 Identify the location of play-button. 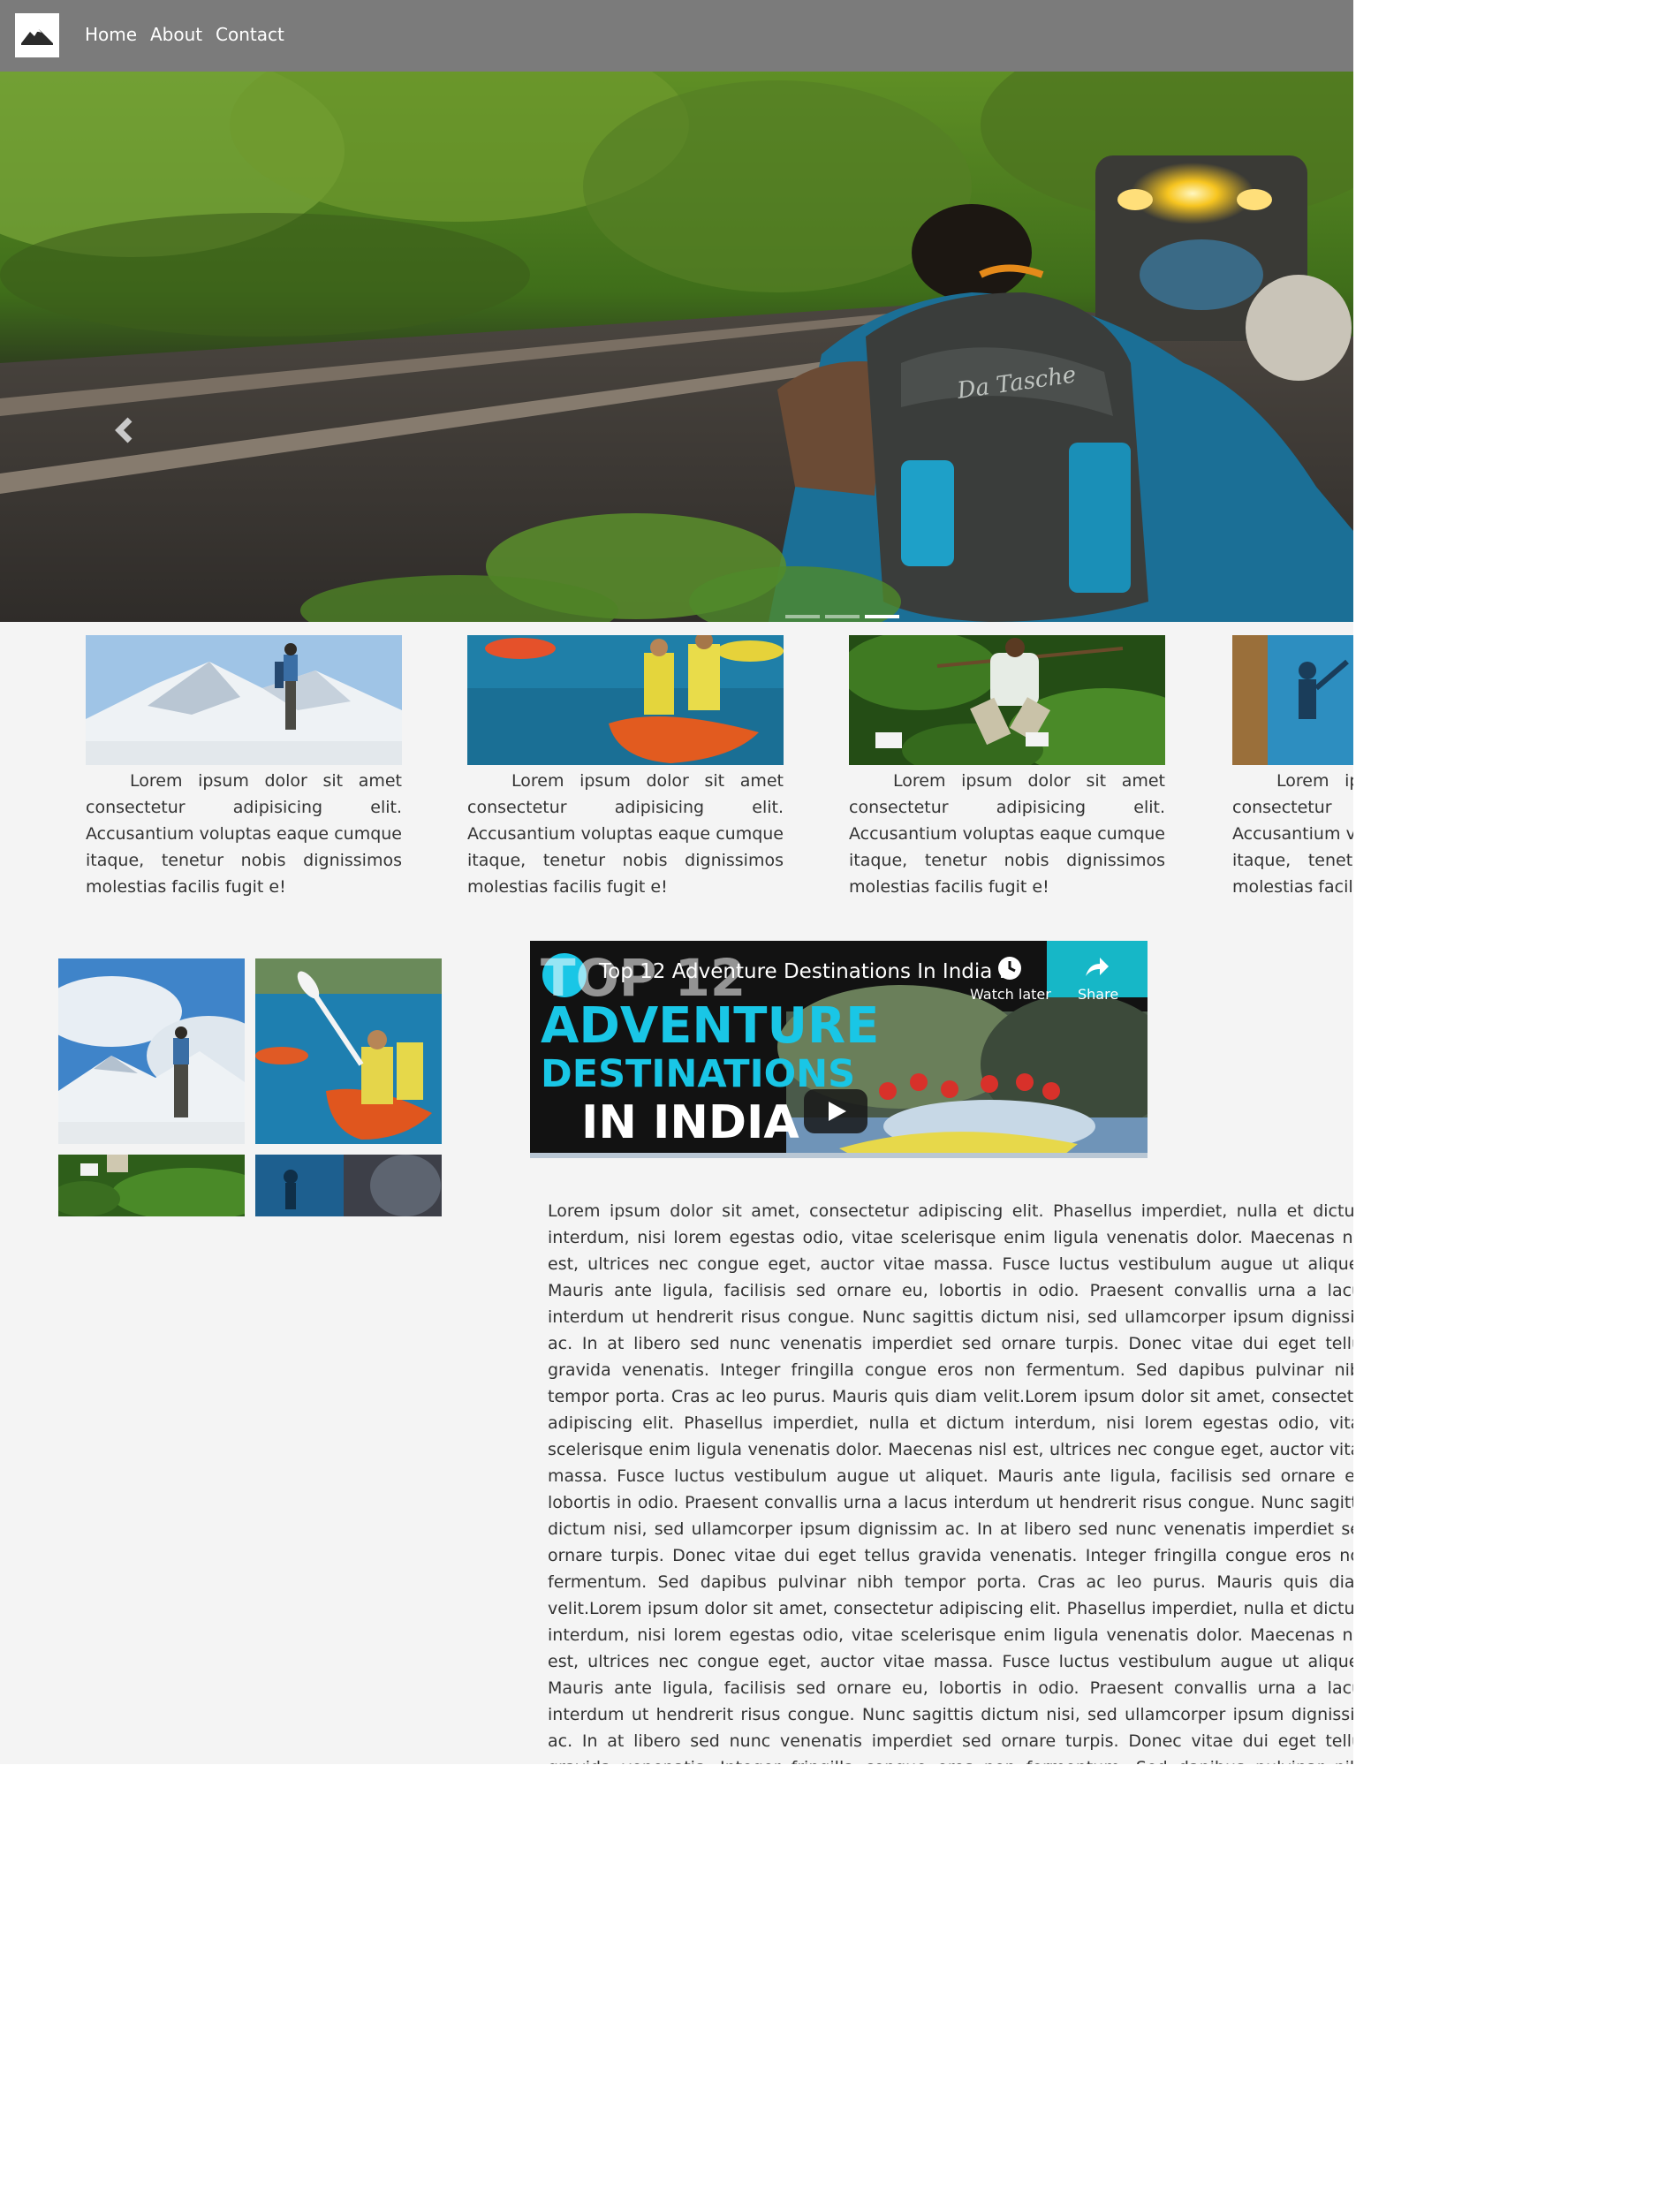
(836, 1111).